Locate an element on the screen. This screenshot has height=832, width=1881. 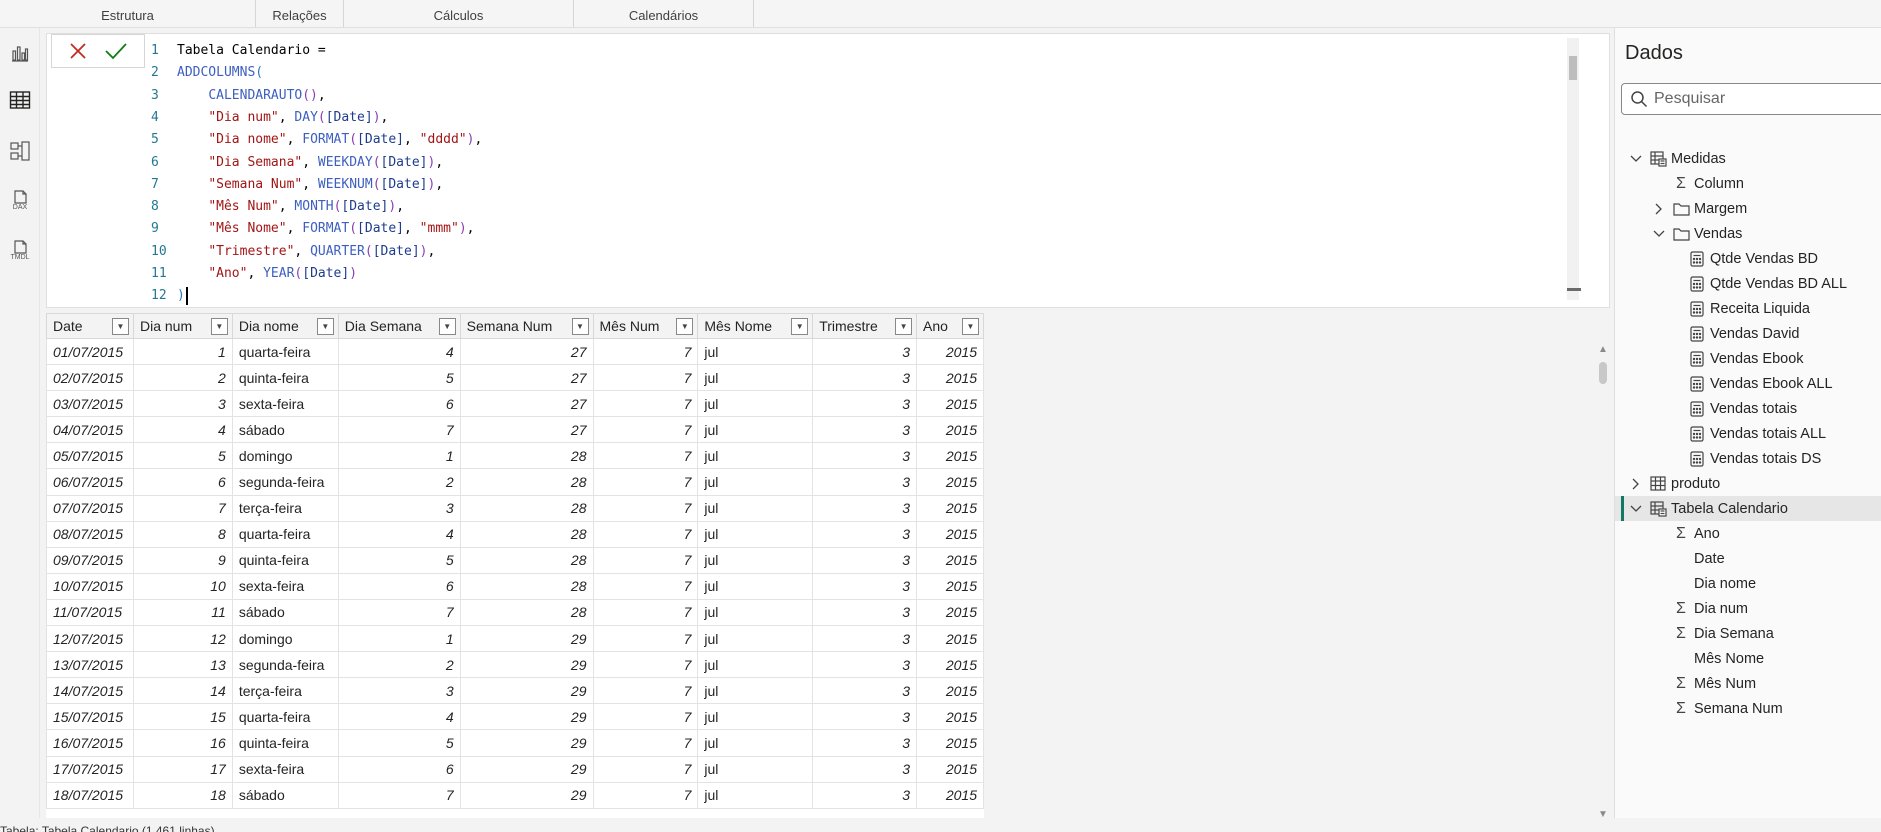
code-scrollbar is located at coordinates (1574, 169).